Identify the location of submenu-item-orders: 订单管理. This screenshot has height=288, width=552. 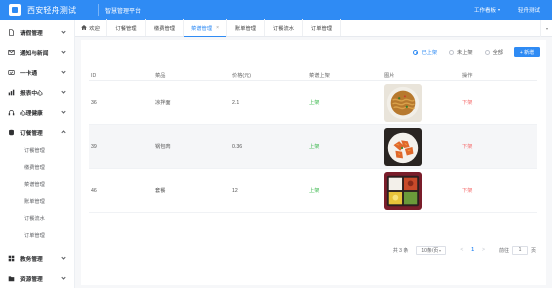
(37, 235).